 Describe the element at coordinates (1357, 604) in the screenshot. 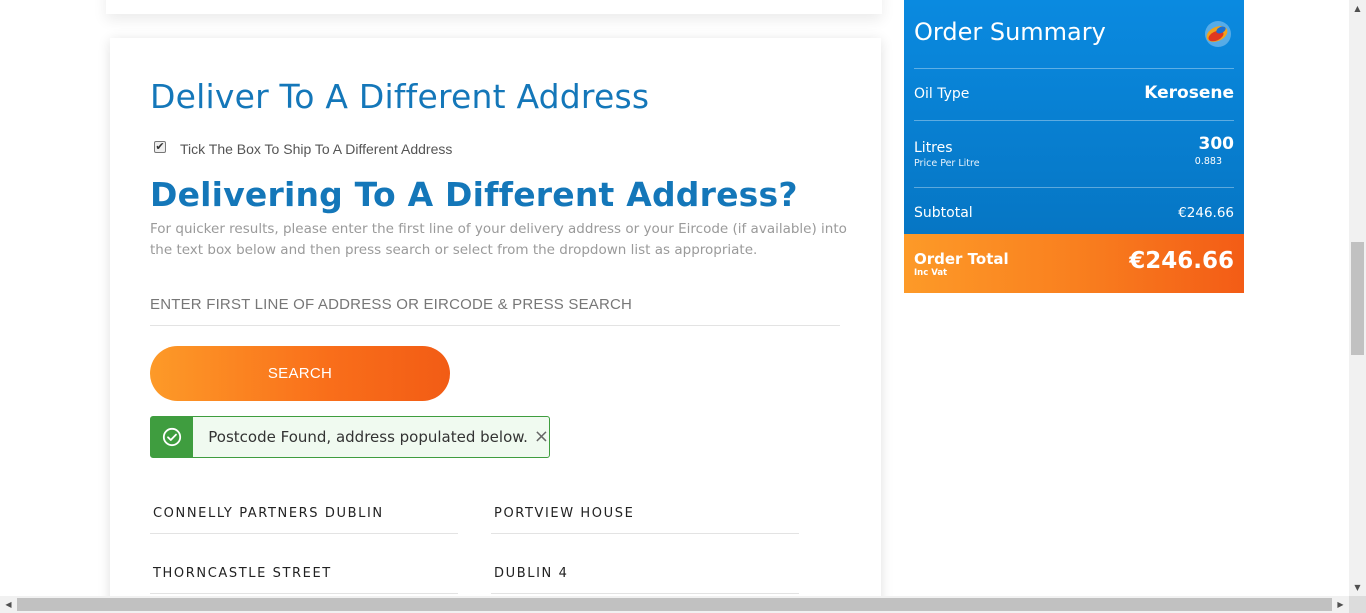

I see `scrollbar-corner` at that location.